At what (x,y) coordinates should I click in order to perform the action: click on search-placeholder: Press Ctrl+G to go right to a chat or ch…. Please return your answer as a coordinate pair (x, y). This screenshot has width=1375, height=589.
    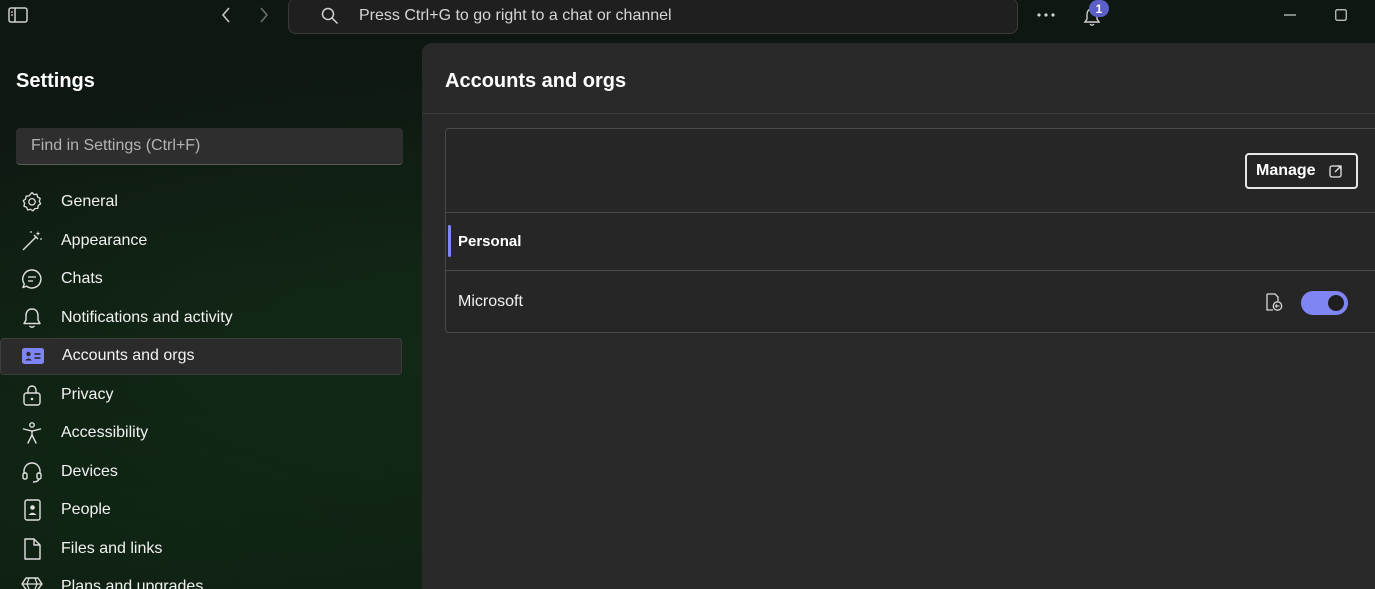
    Looking at the image, I should click on (515, 15).